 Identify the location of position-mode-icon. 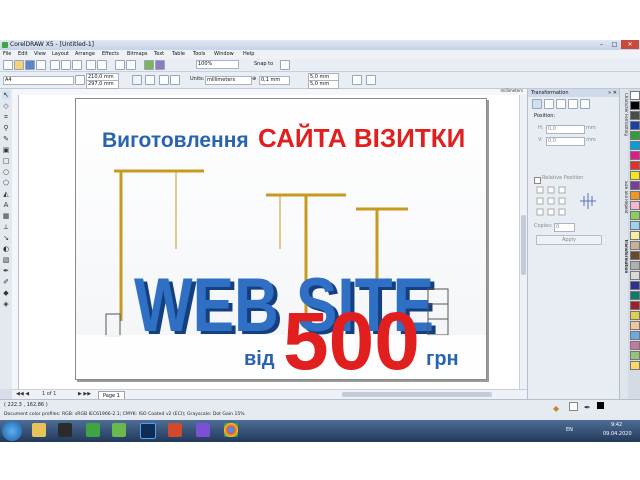
(537, 104).